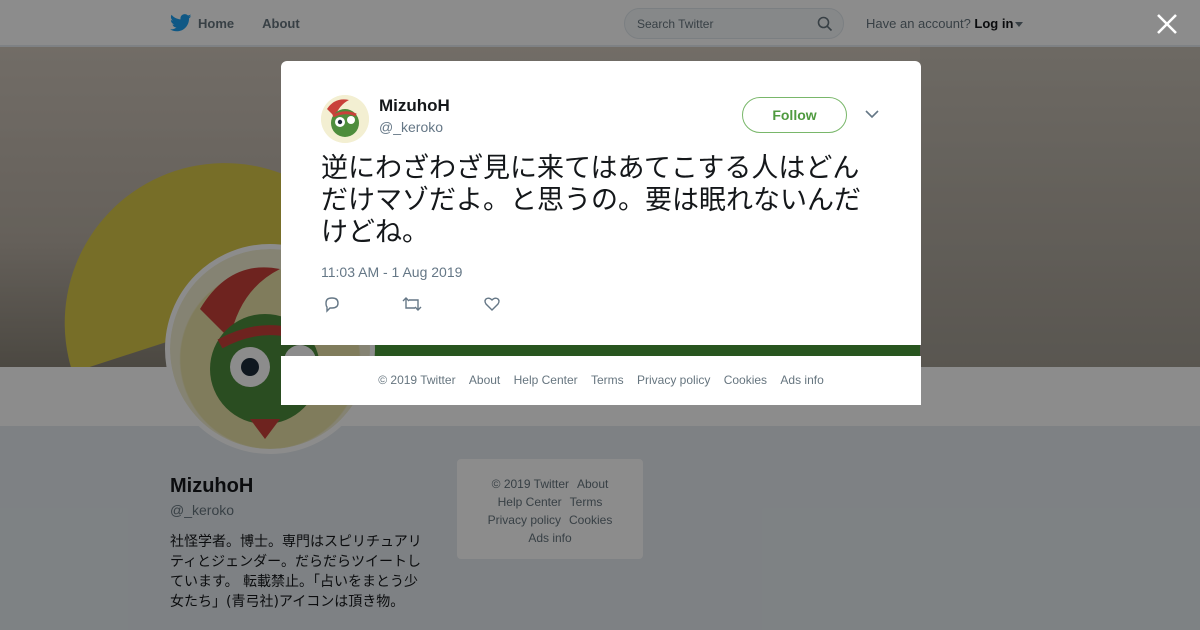 This screenshot has height=630, width=1200. I want to click on like-icon, so click(492, 304).